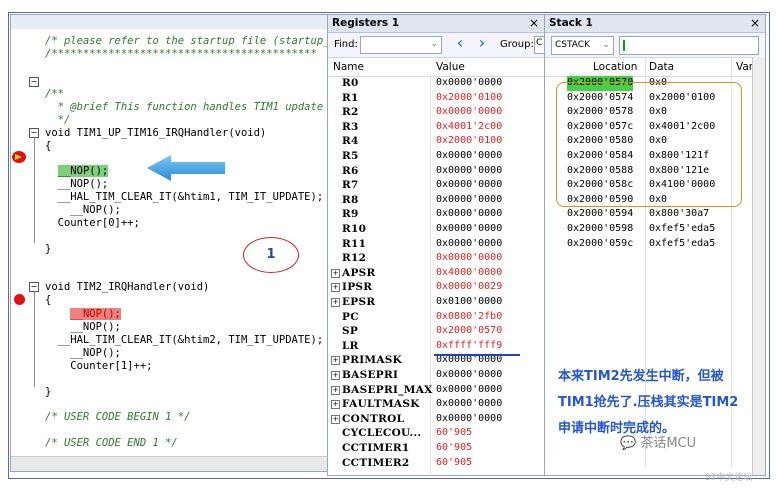  I want to click on register-row: R7 0x0000'0000, so click(436, 185).